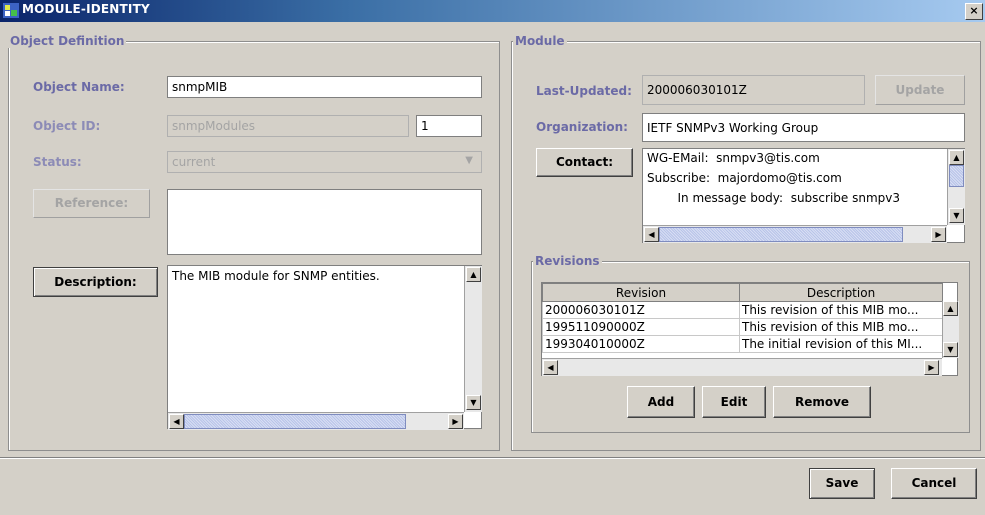  Describe the element at coordinates (822, 402) in the screenshot. I see `remove-revision-button: Remove` at that location.